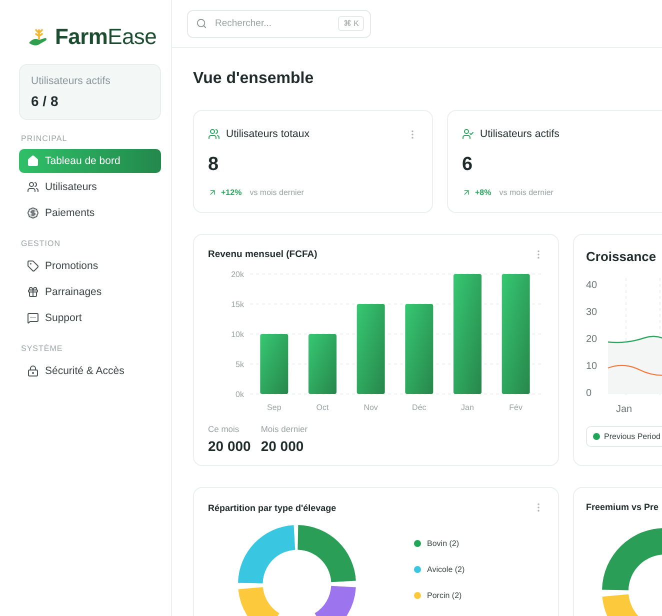  Describe the element at coordinates (90, 371) in the screenshot. I see `nav-item: Sécurité & Accès` at that location.